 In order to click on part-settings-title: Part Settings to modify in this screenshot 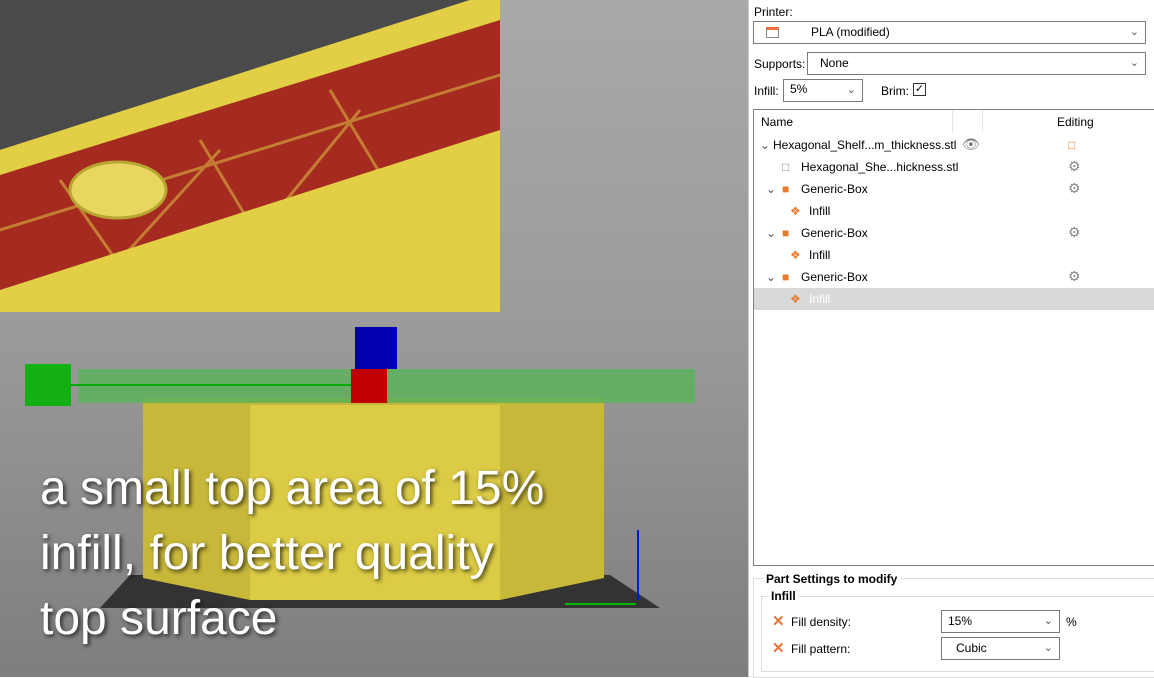, I will do `click(832, 579)`.